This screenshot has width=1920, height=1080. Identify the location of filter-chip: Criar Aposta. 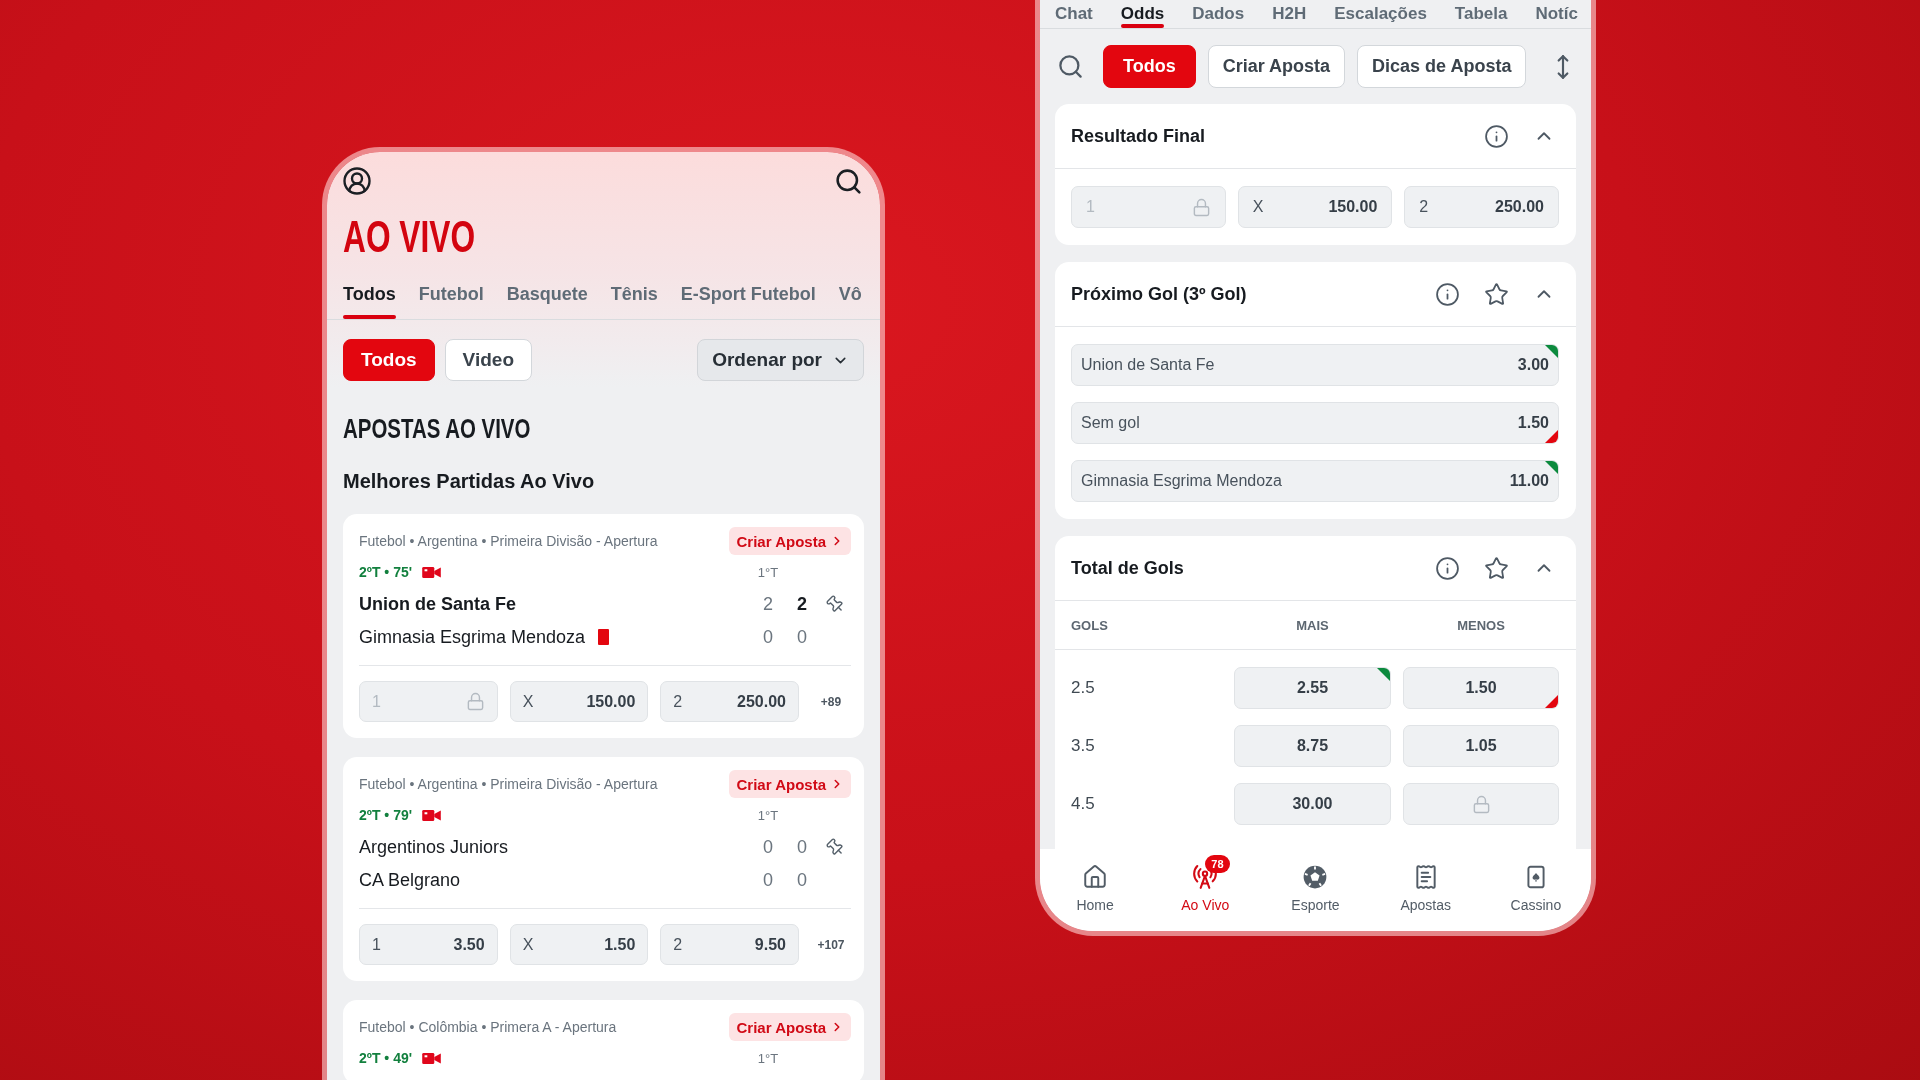
(1276, 66).